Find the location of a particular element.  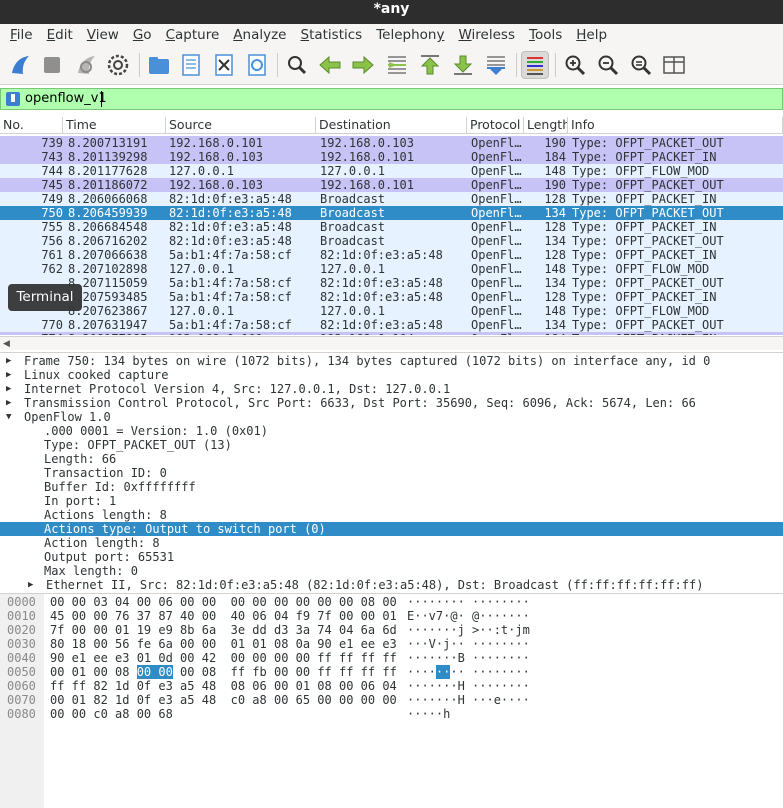

go-back-arrow-icon is located at coordinates (330, 65).